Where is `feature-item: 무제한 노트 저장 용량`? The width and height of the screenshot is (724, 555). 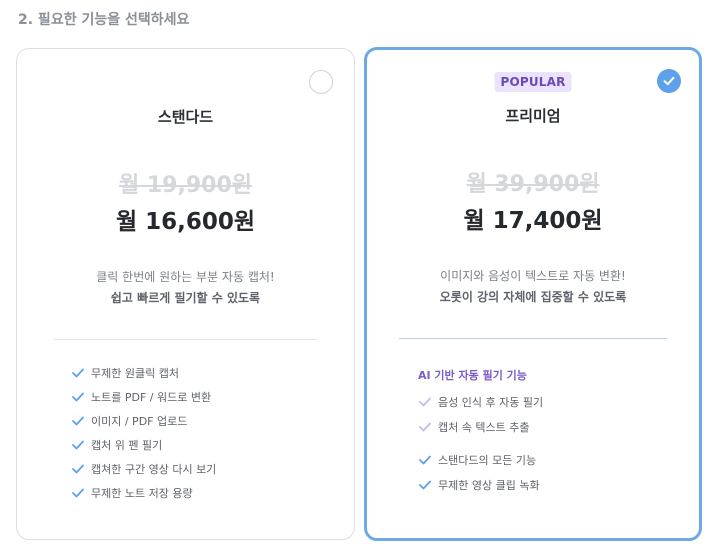
feature-item: 무제한 노트 저장 용량 is located at coordinates (144, 493).